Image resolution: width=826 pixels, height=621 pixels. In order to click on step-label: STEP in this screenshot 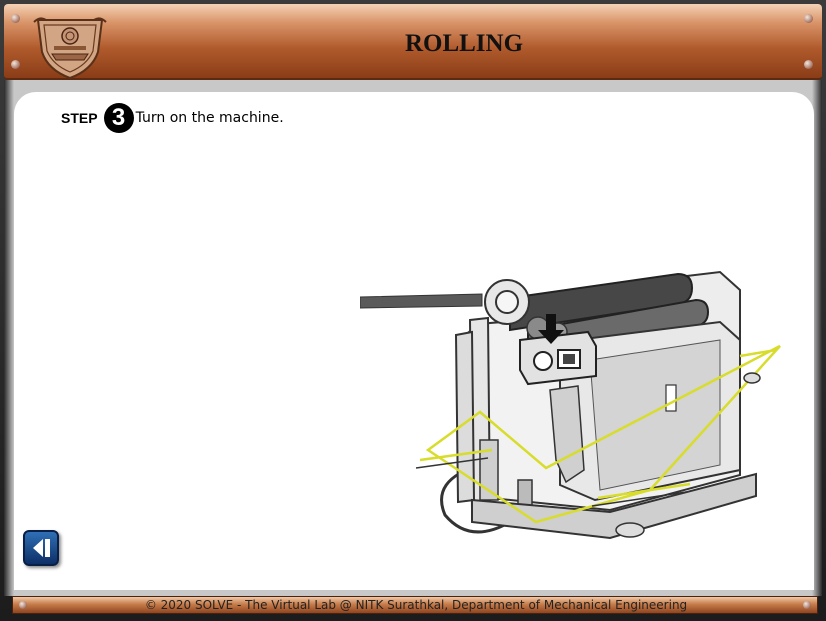, I will do `click(79, 118)`.